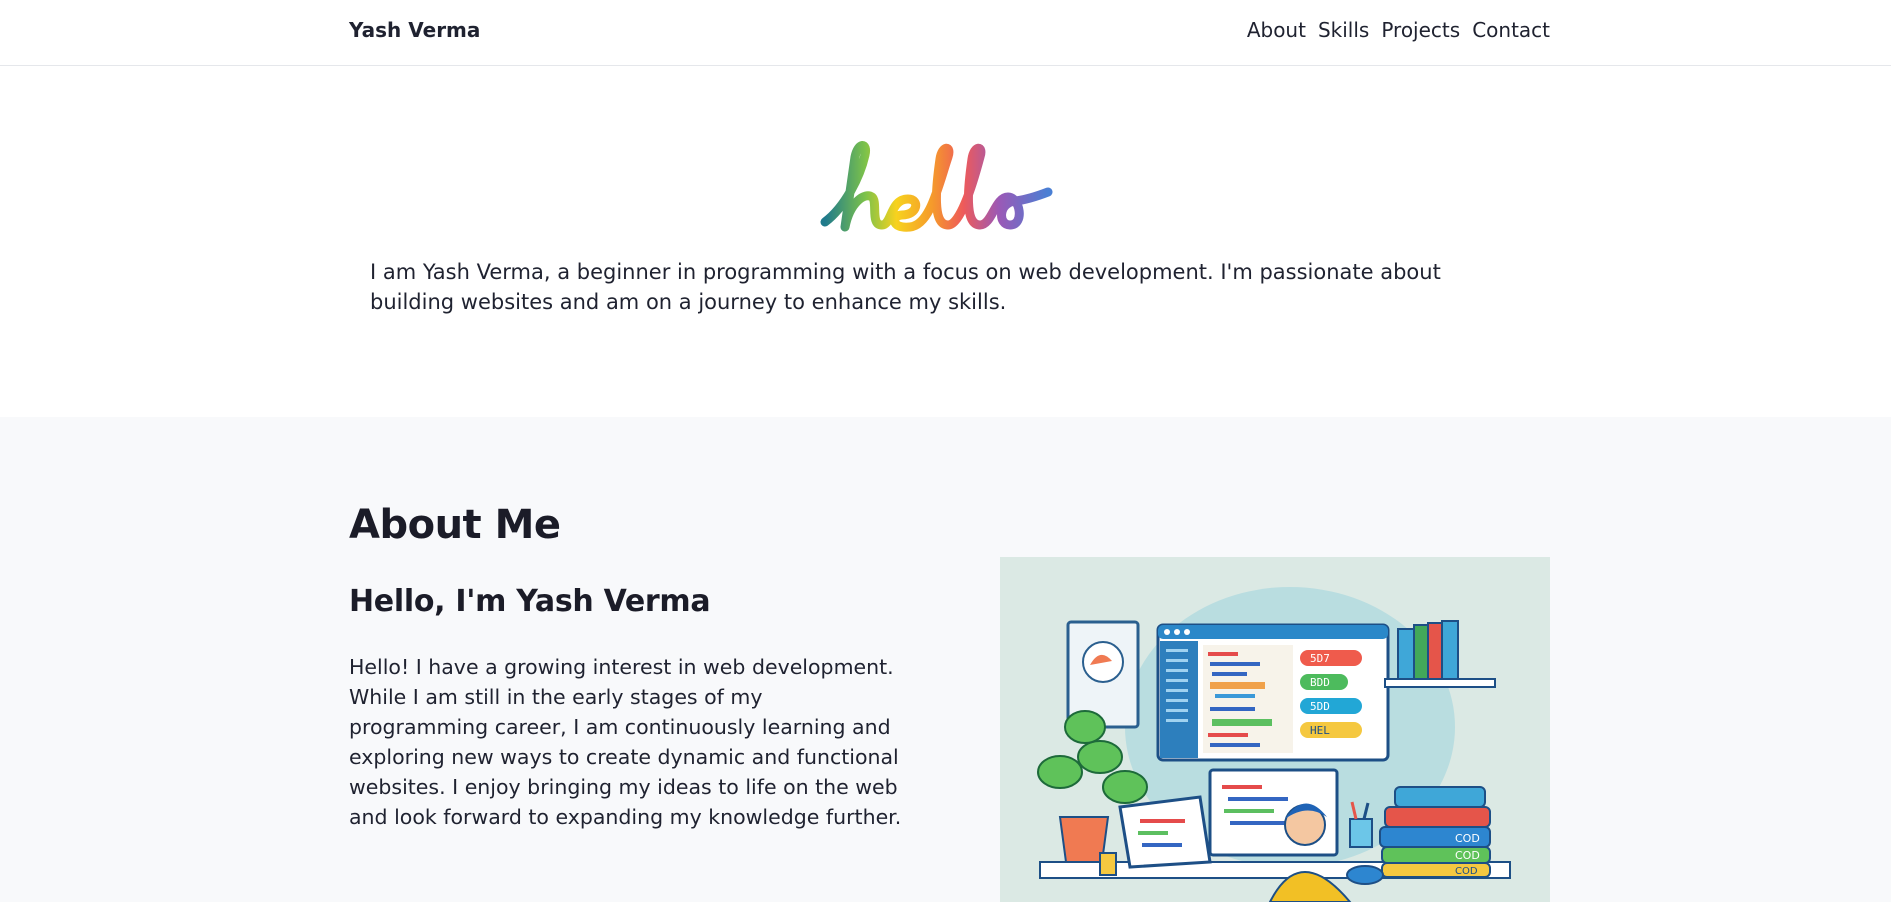 The height and width of the screenshot is (902, 1891). What do you see at coordinates (945, 33) in the screenshot?
I see `top-navbar: Yash Verma About Skills Projects Contact` at bounding box center [945, 33].